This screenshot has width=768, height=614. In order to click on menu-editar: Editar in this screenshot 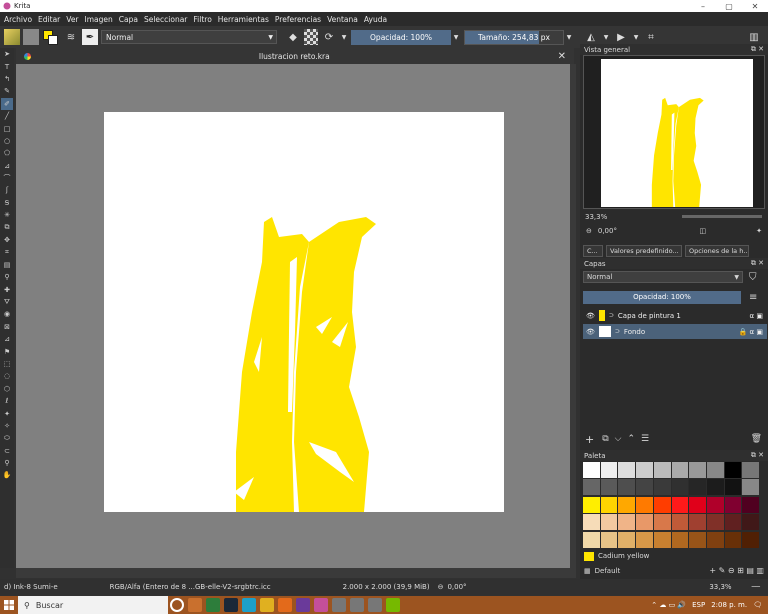, I will do `click(49, 19)`.